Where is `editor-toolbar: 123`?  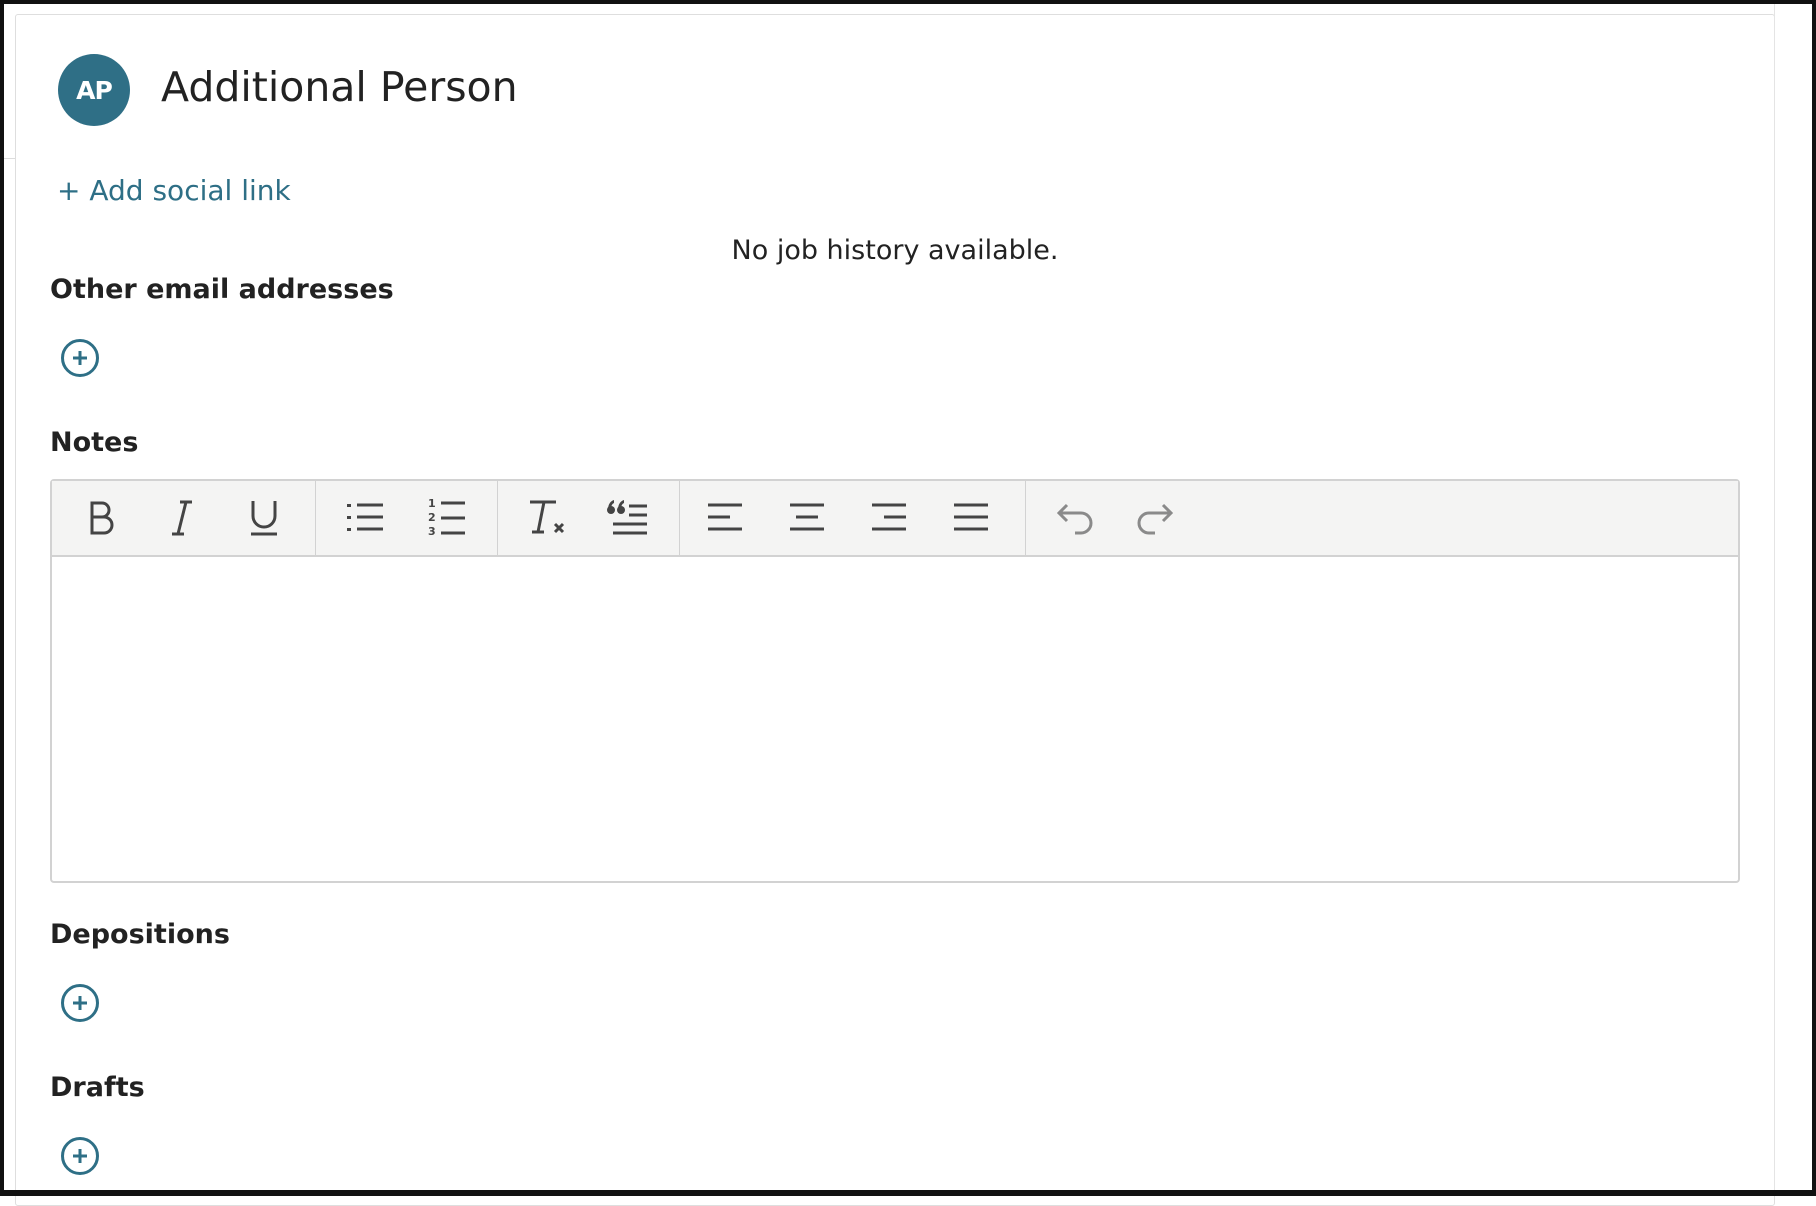 editor-toolbar: 123 is located at coordinates (895, 519).